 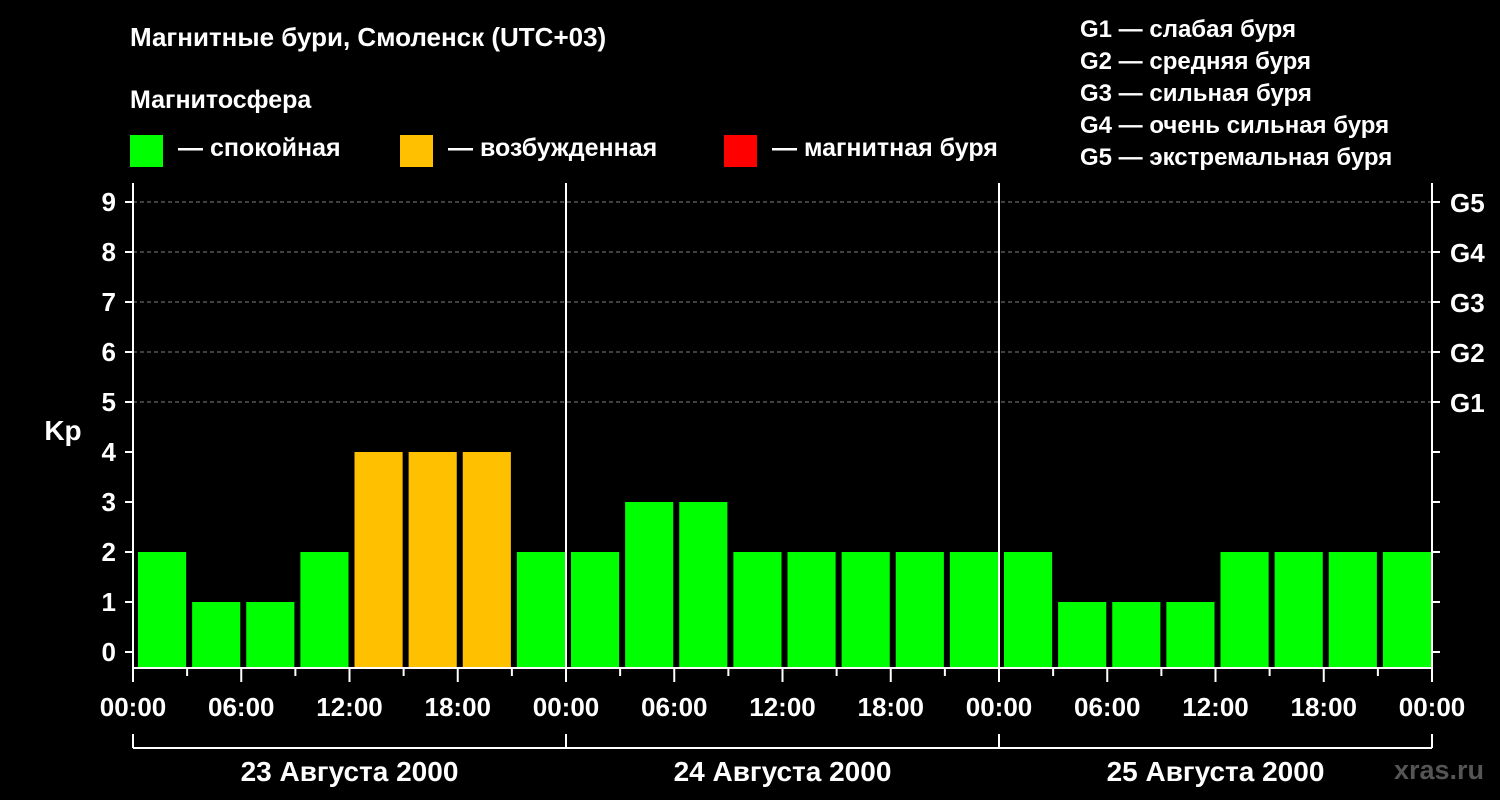 What do you see at coordinates (109, 502) in the screenshot?
I see `y-tick-label: 3` at bounding box center [109, 502].